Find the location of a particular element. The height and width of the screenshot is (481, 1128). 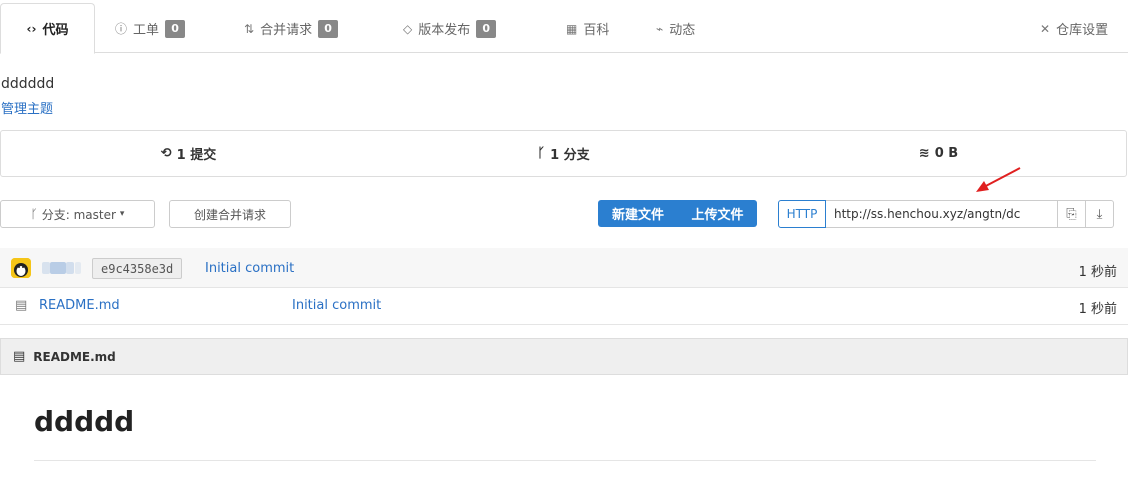

table-row is located at coordinates (564, 307).